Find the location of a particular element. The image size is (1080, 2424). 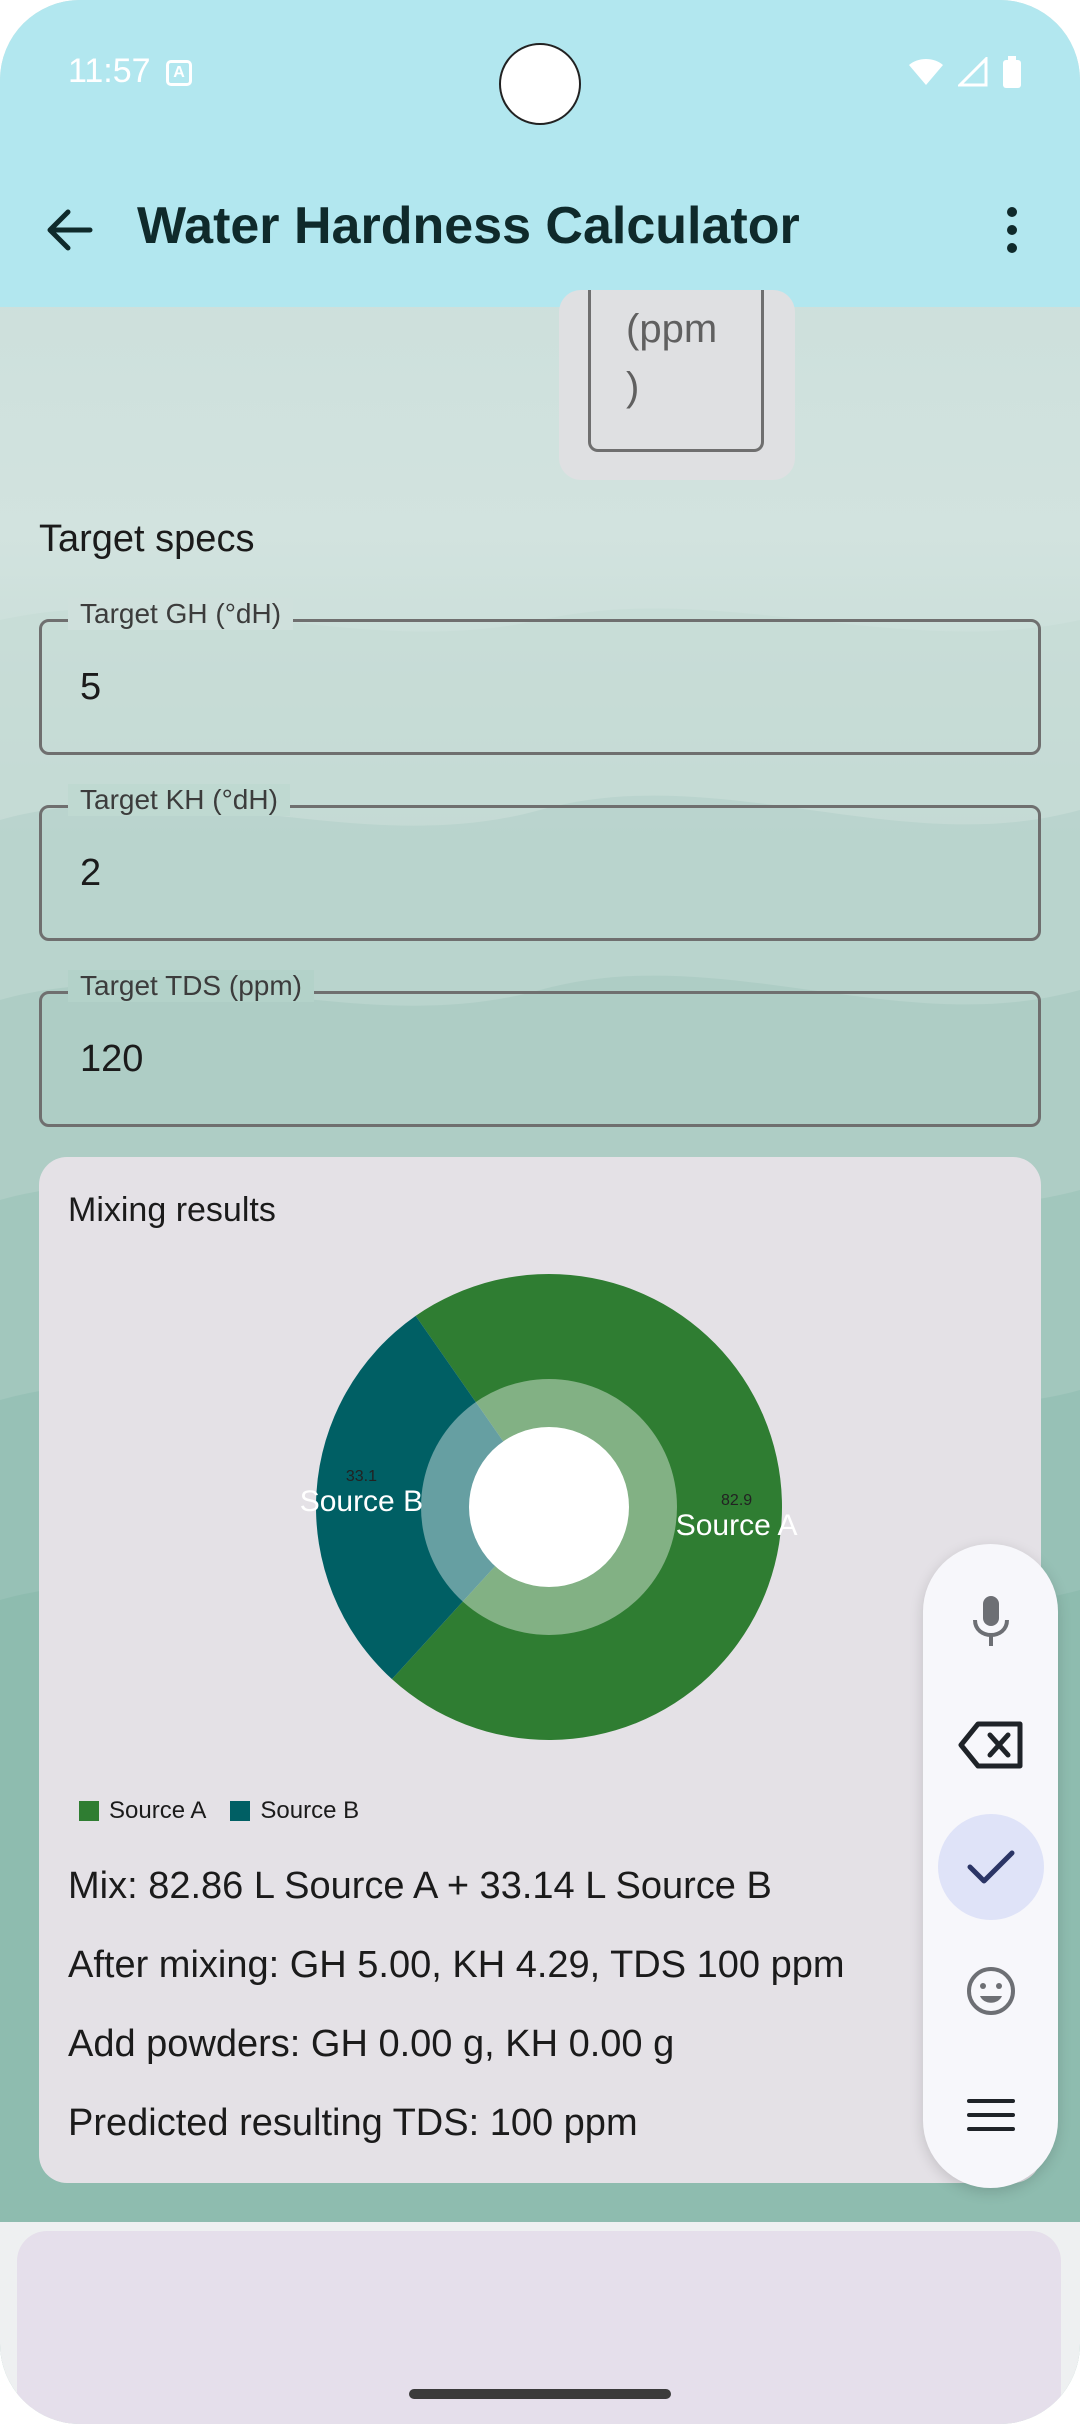

pie-value-label: 82.9 is located at coordinates (736, 1500).